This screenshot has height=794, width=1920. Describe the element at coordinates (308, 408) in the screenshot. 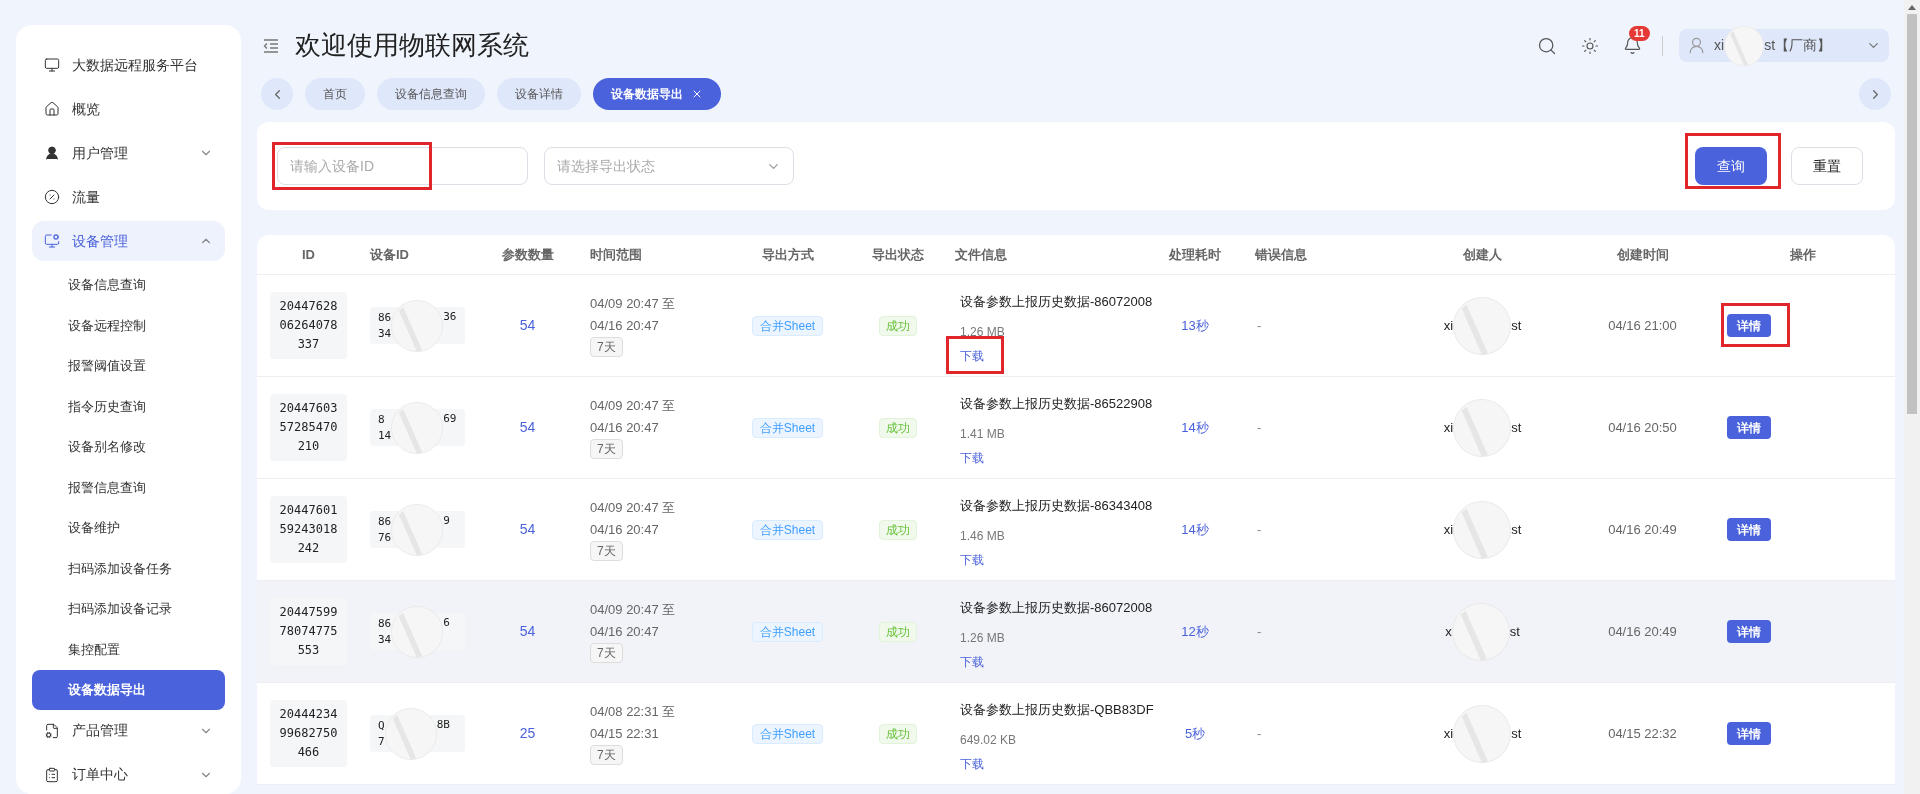

I see `id-line: 20447603` at that location.